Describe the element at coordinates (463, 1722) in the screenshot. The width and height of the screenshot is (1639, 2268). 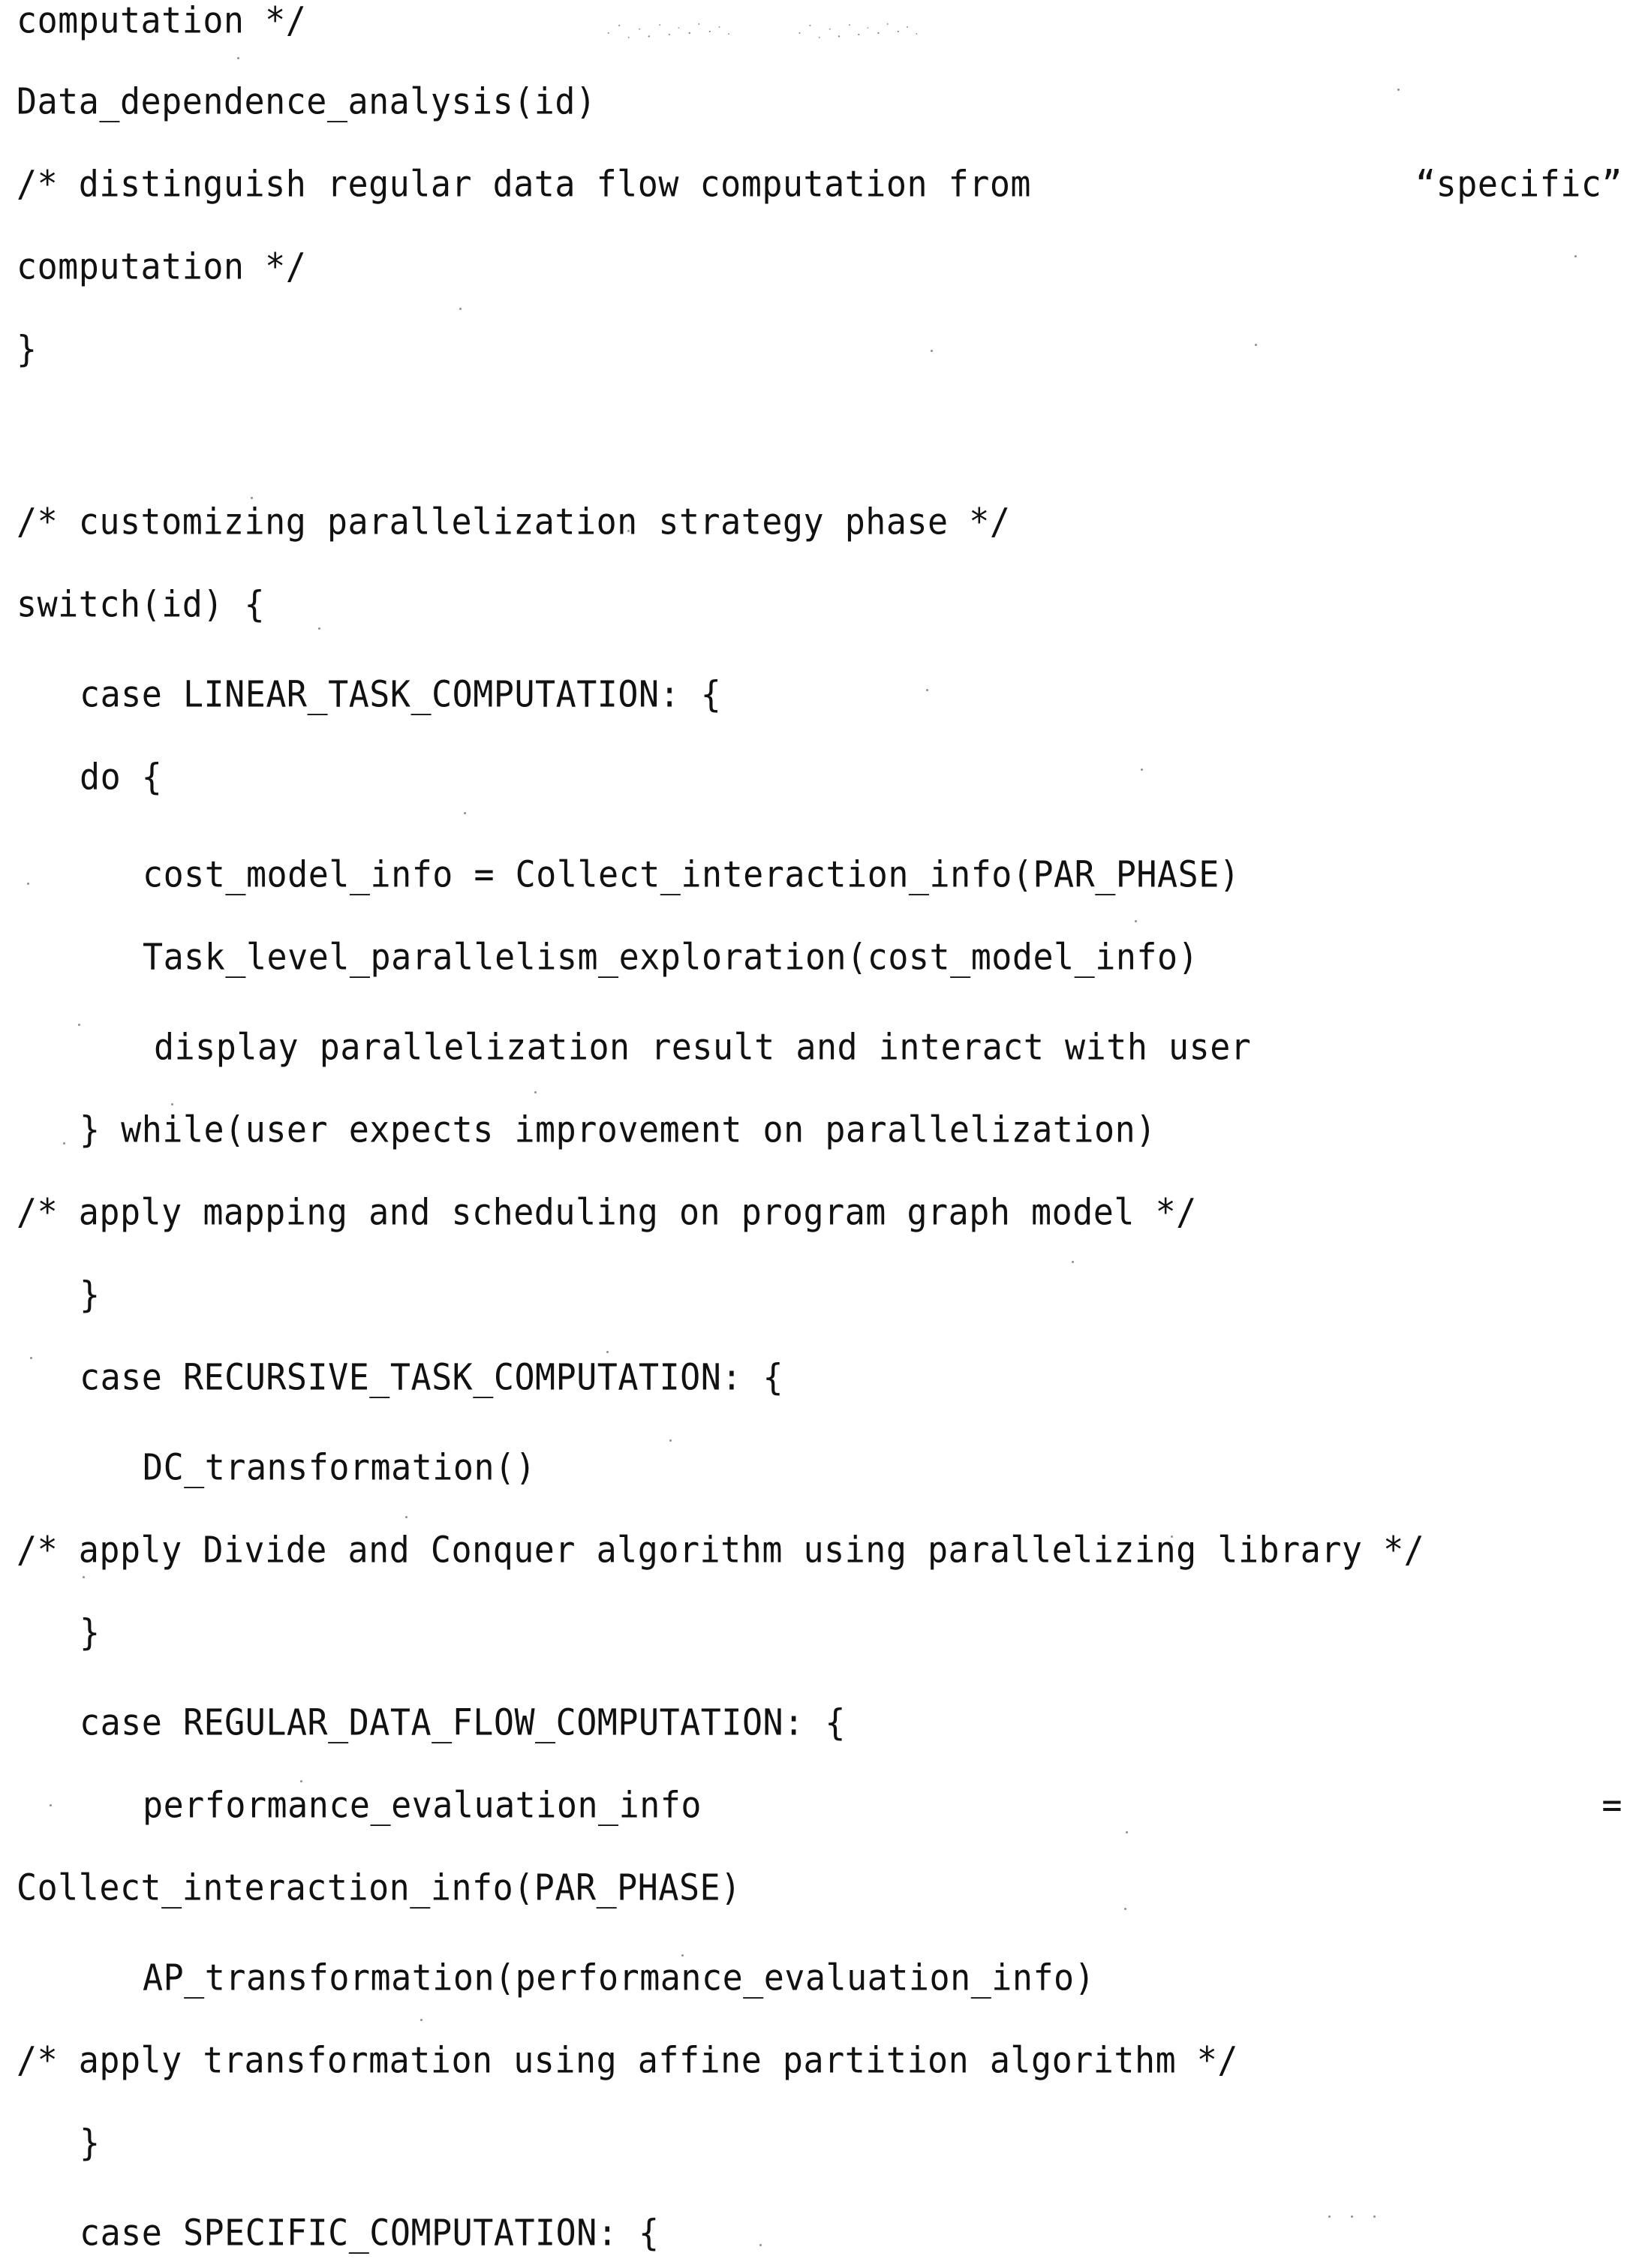
I see `code-line: case REGULAR_DATA_FLOW_COMPUTATION: {` at that location.